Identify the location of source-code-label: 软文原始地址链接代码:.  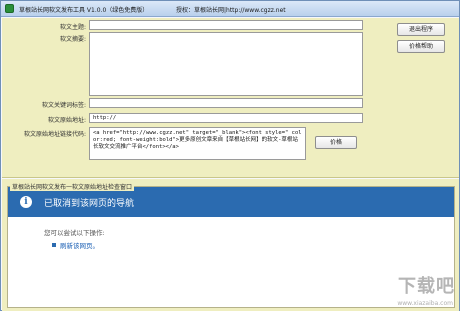
(54, 134).